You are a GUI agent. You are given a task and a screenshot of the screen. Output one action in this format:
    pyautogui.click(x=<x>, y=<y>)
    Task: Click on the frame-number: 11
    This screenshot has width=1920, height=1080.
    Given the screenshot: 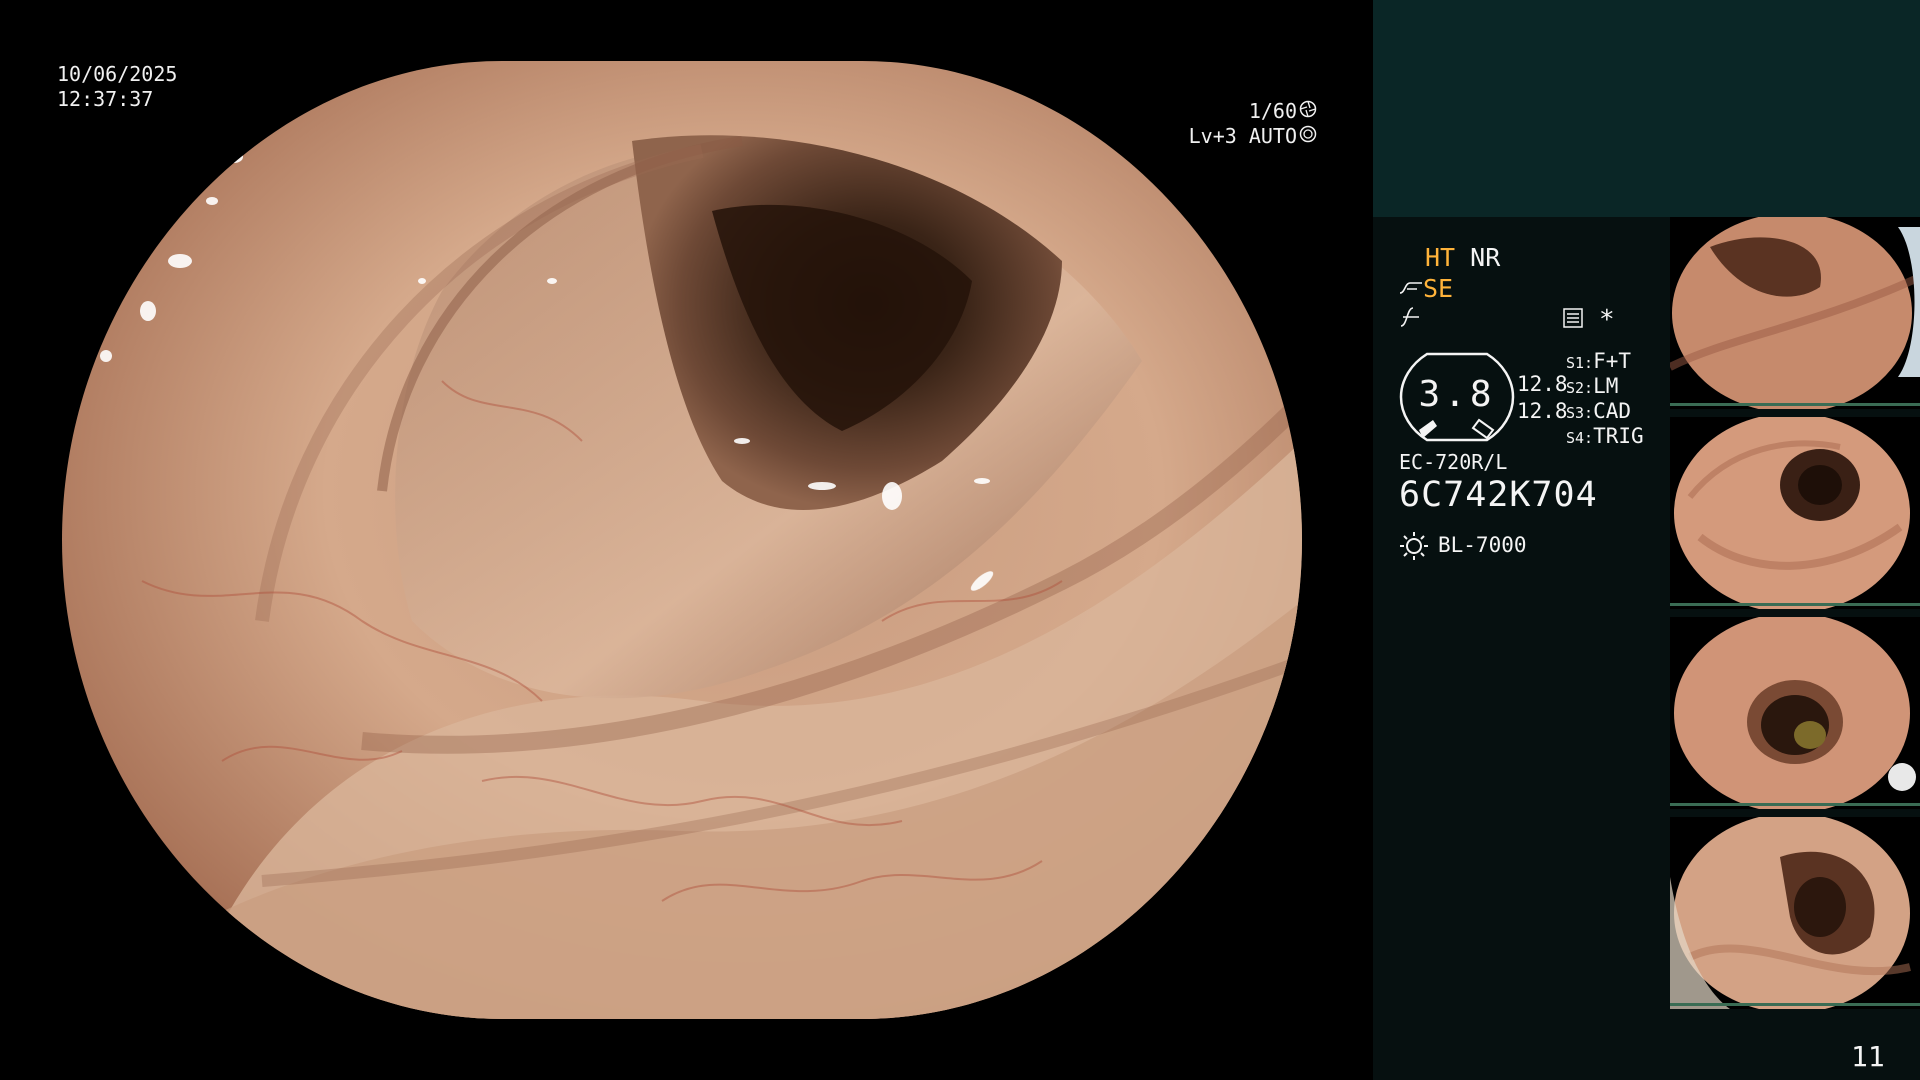 What is the action you would take?
    pyautogui.click(x=1868, y=1056)
    